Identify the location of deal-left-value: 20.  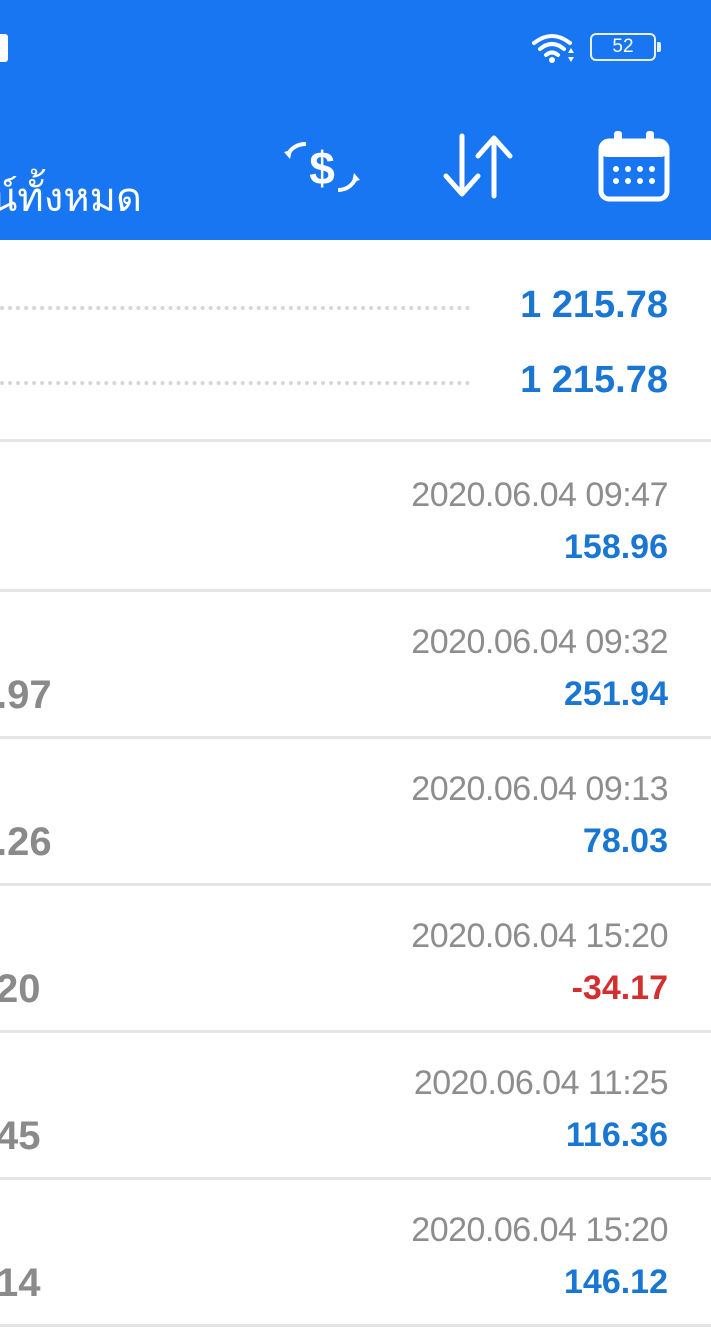
(20, 989).